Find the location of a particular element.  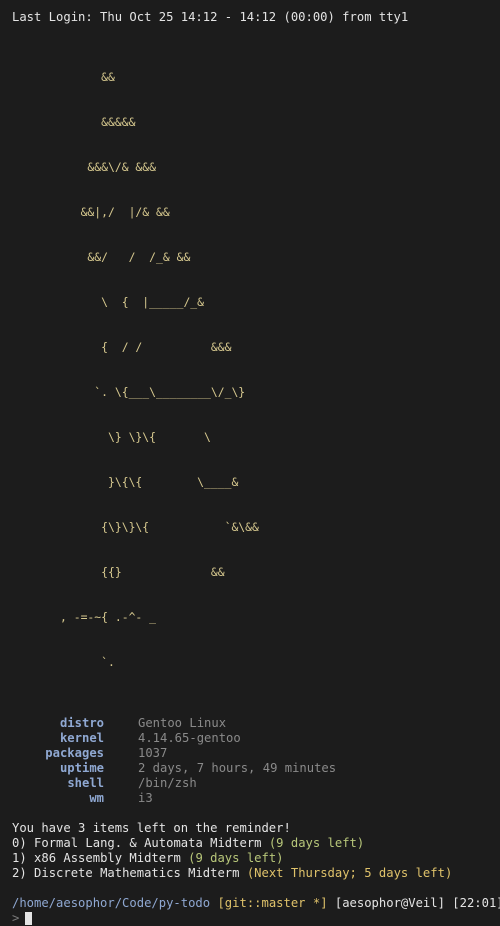

prompt-path: /home/aesophor/Code/py-todo is located at coordinates (111, 903).